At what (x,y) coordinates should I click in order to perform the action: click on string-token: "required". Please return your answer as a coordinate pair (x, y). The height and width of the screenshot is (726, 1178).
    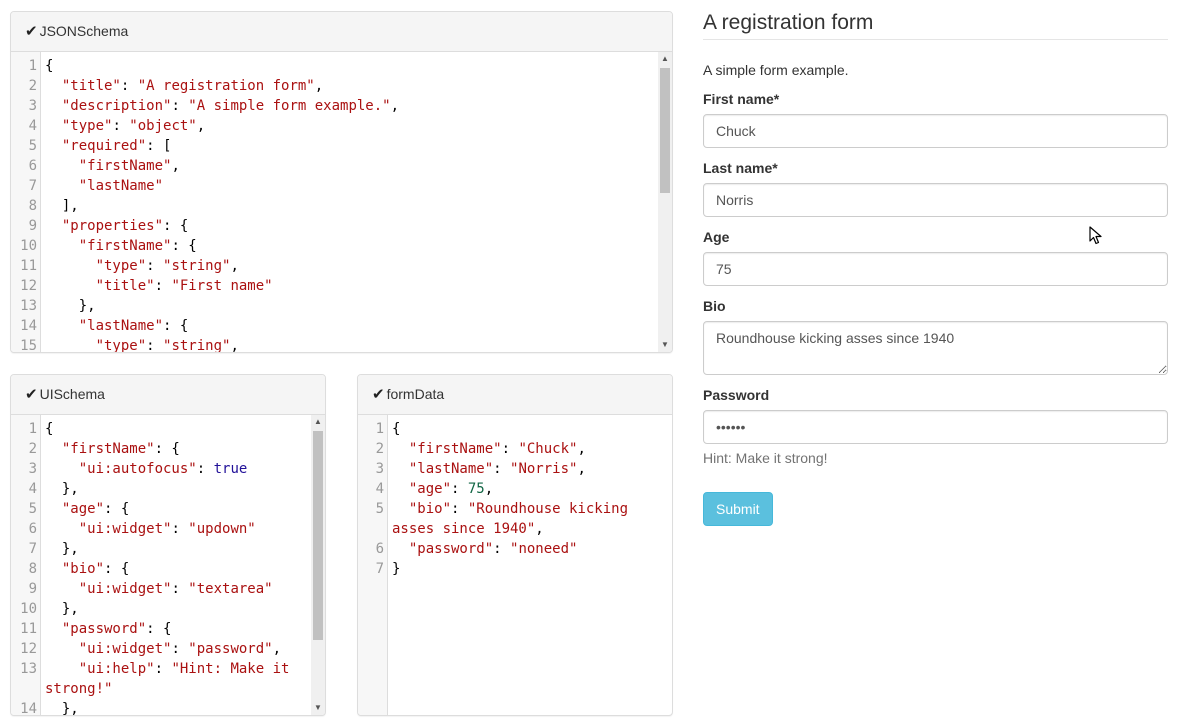
    Looking at the image, I should click on (104, 146).